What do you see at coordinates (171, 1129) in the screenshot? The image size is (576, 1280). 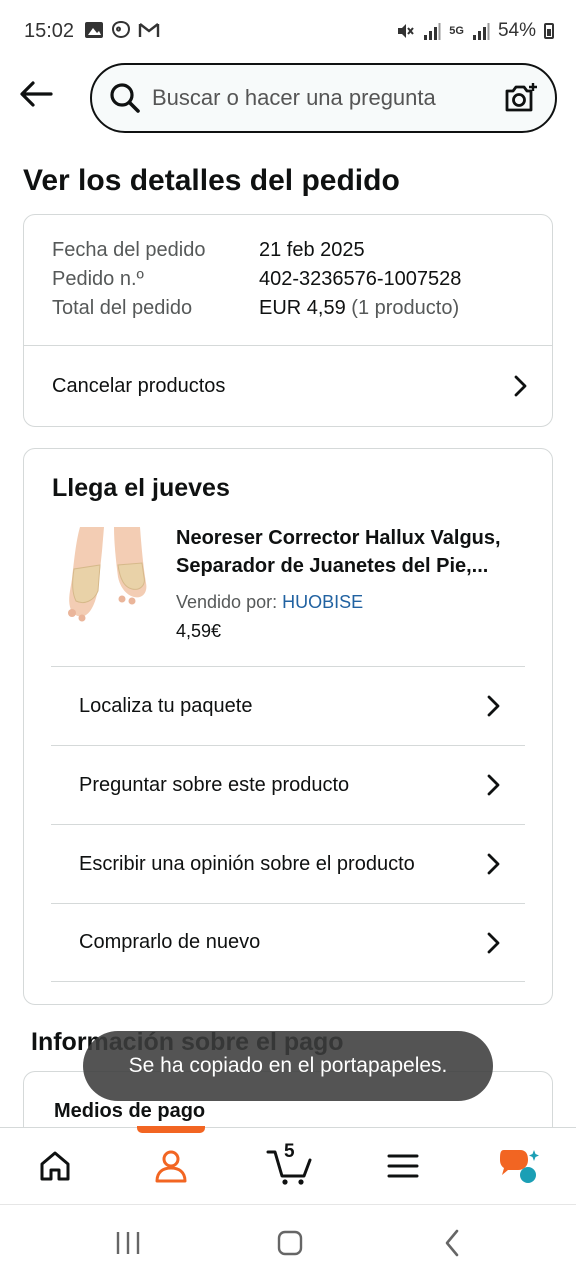 I see `active-tab-indicator` at bounding box center [171, 1129].